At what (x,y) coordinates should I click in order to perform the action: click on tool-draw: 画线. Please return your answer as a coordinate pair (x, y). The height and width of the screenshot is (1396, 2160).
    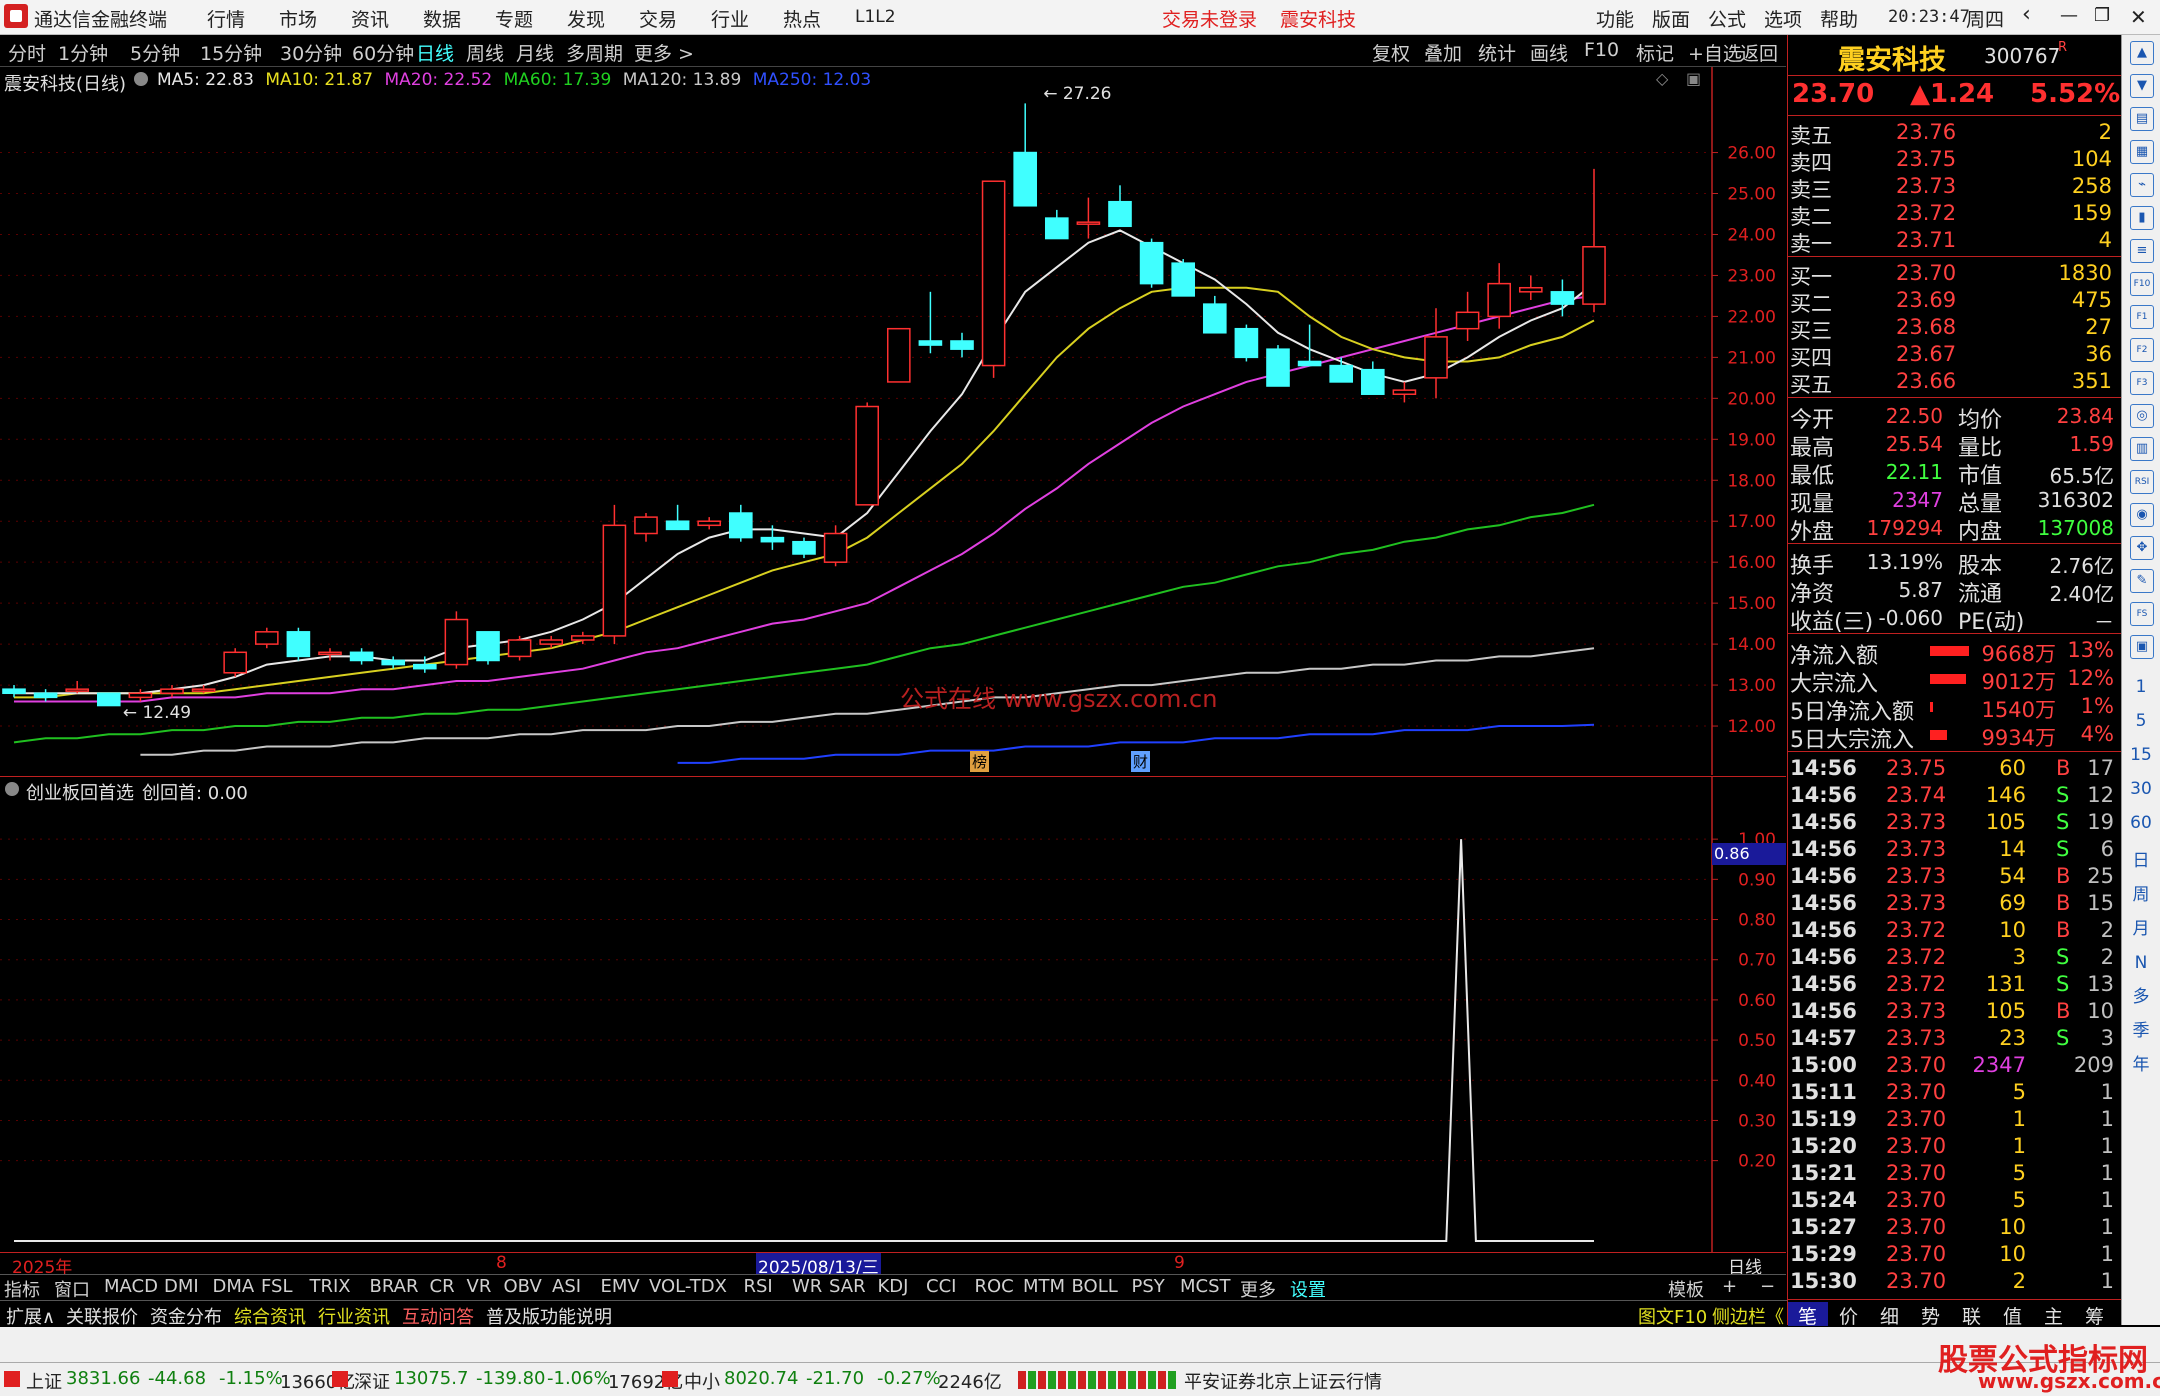
    Looking at the image, I should click on (1549, 52).